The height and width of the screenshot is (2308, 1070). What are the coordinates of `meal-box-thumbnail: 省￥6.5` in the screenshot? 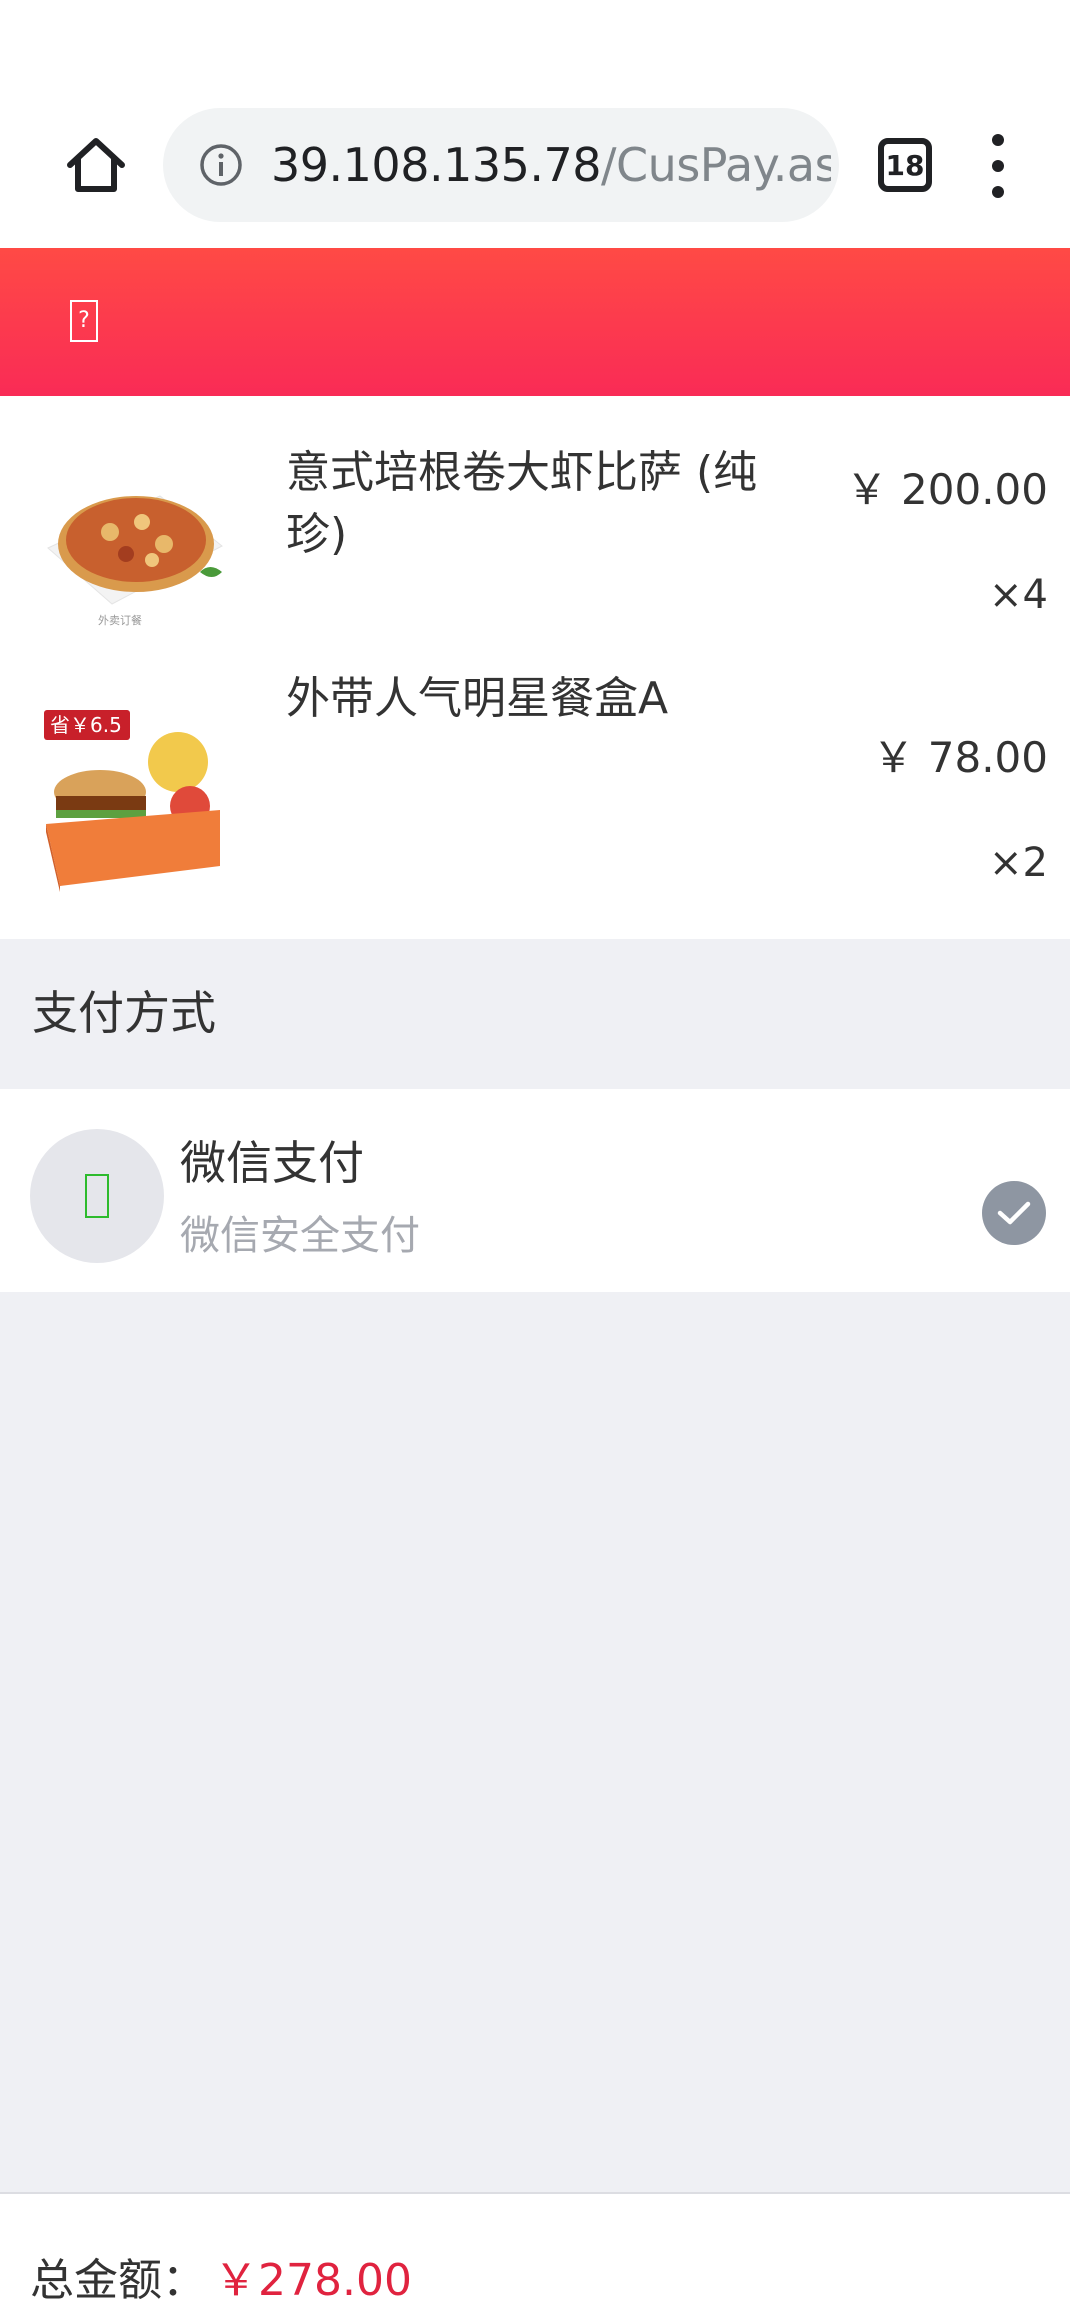 It's located at (132, 801).